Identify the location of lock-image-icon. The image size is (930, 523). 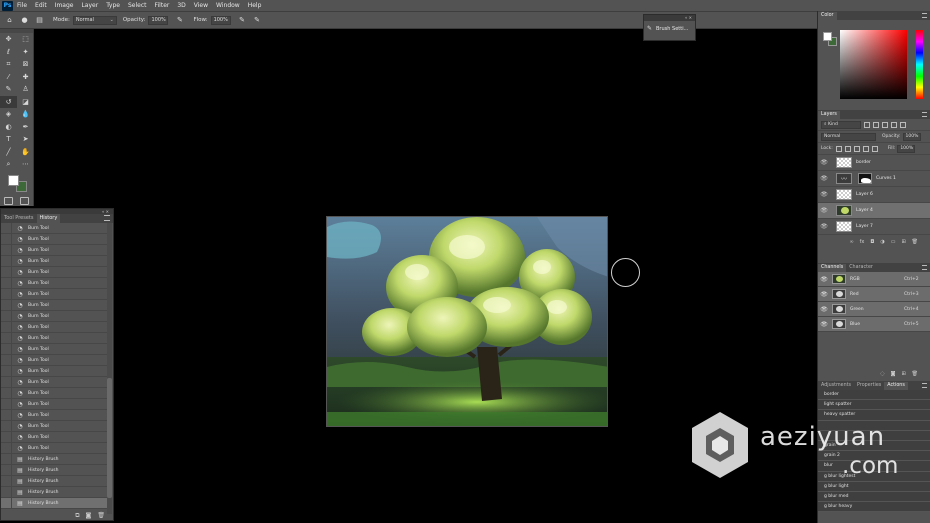
(847, 148).